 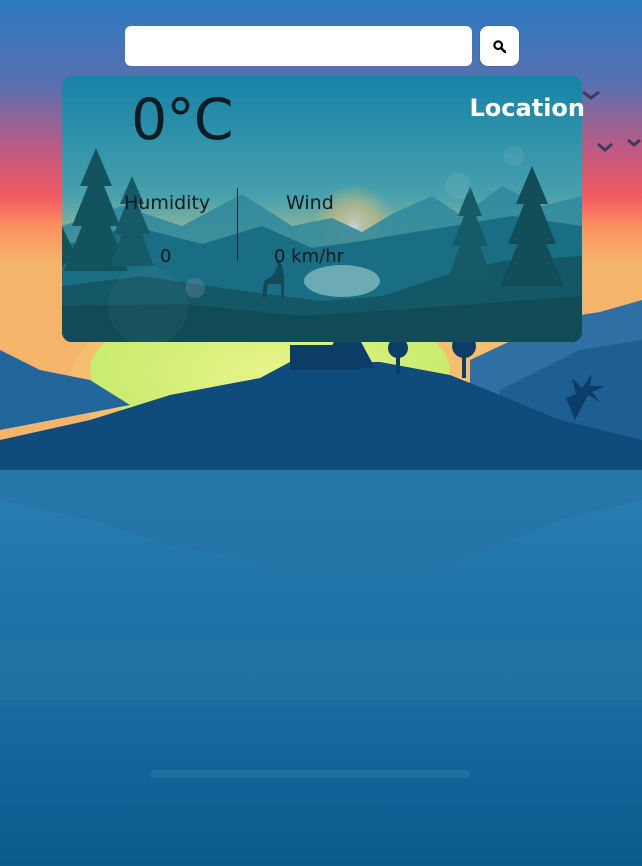 What do you see at coordinates (237, 224) in the screenshot?
I see `stats-divider` at bounding box center [237, 224].